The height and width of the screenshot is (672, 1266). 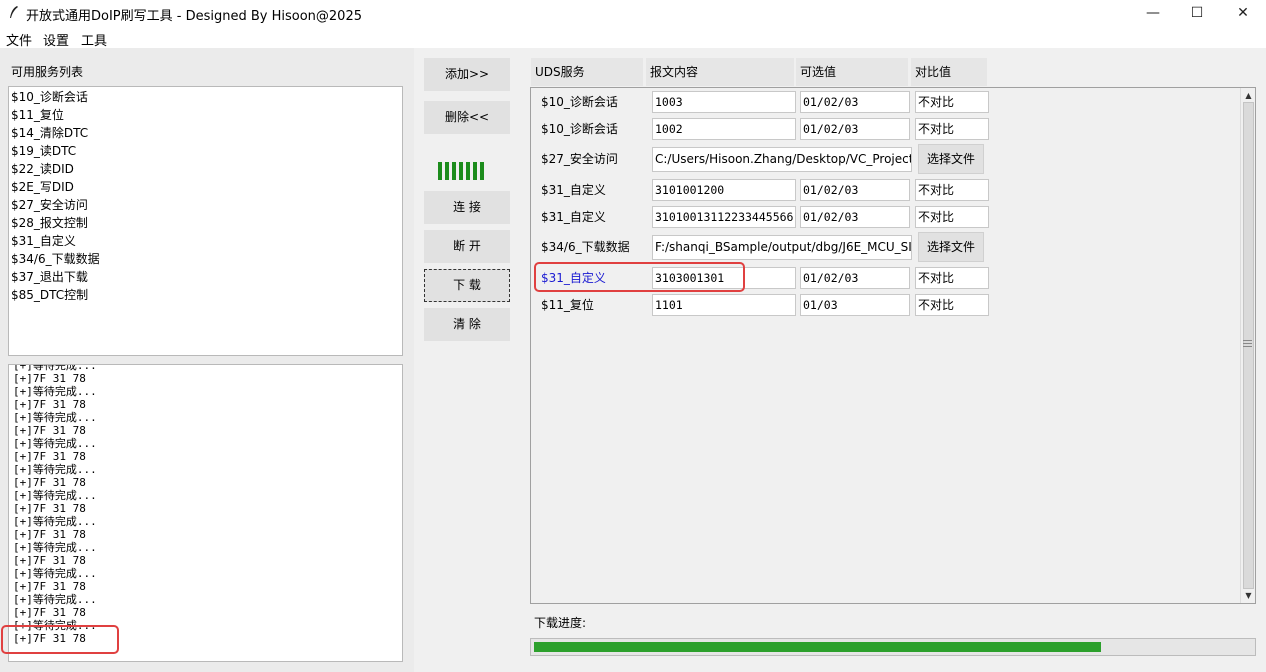 I want to click on service-list-item: $22_读DID, so click(x=205, y=169).